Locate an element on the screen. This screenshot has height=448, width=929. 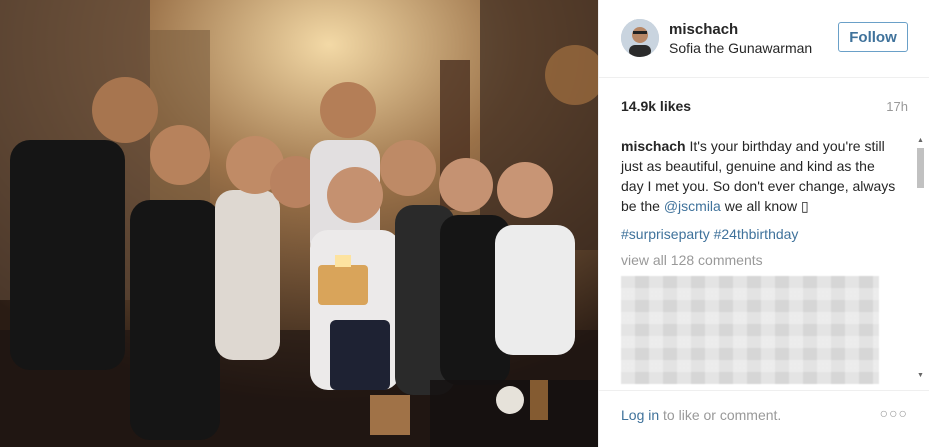
avatar is located at coordinates (640, 38).